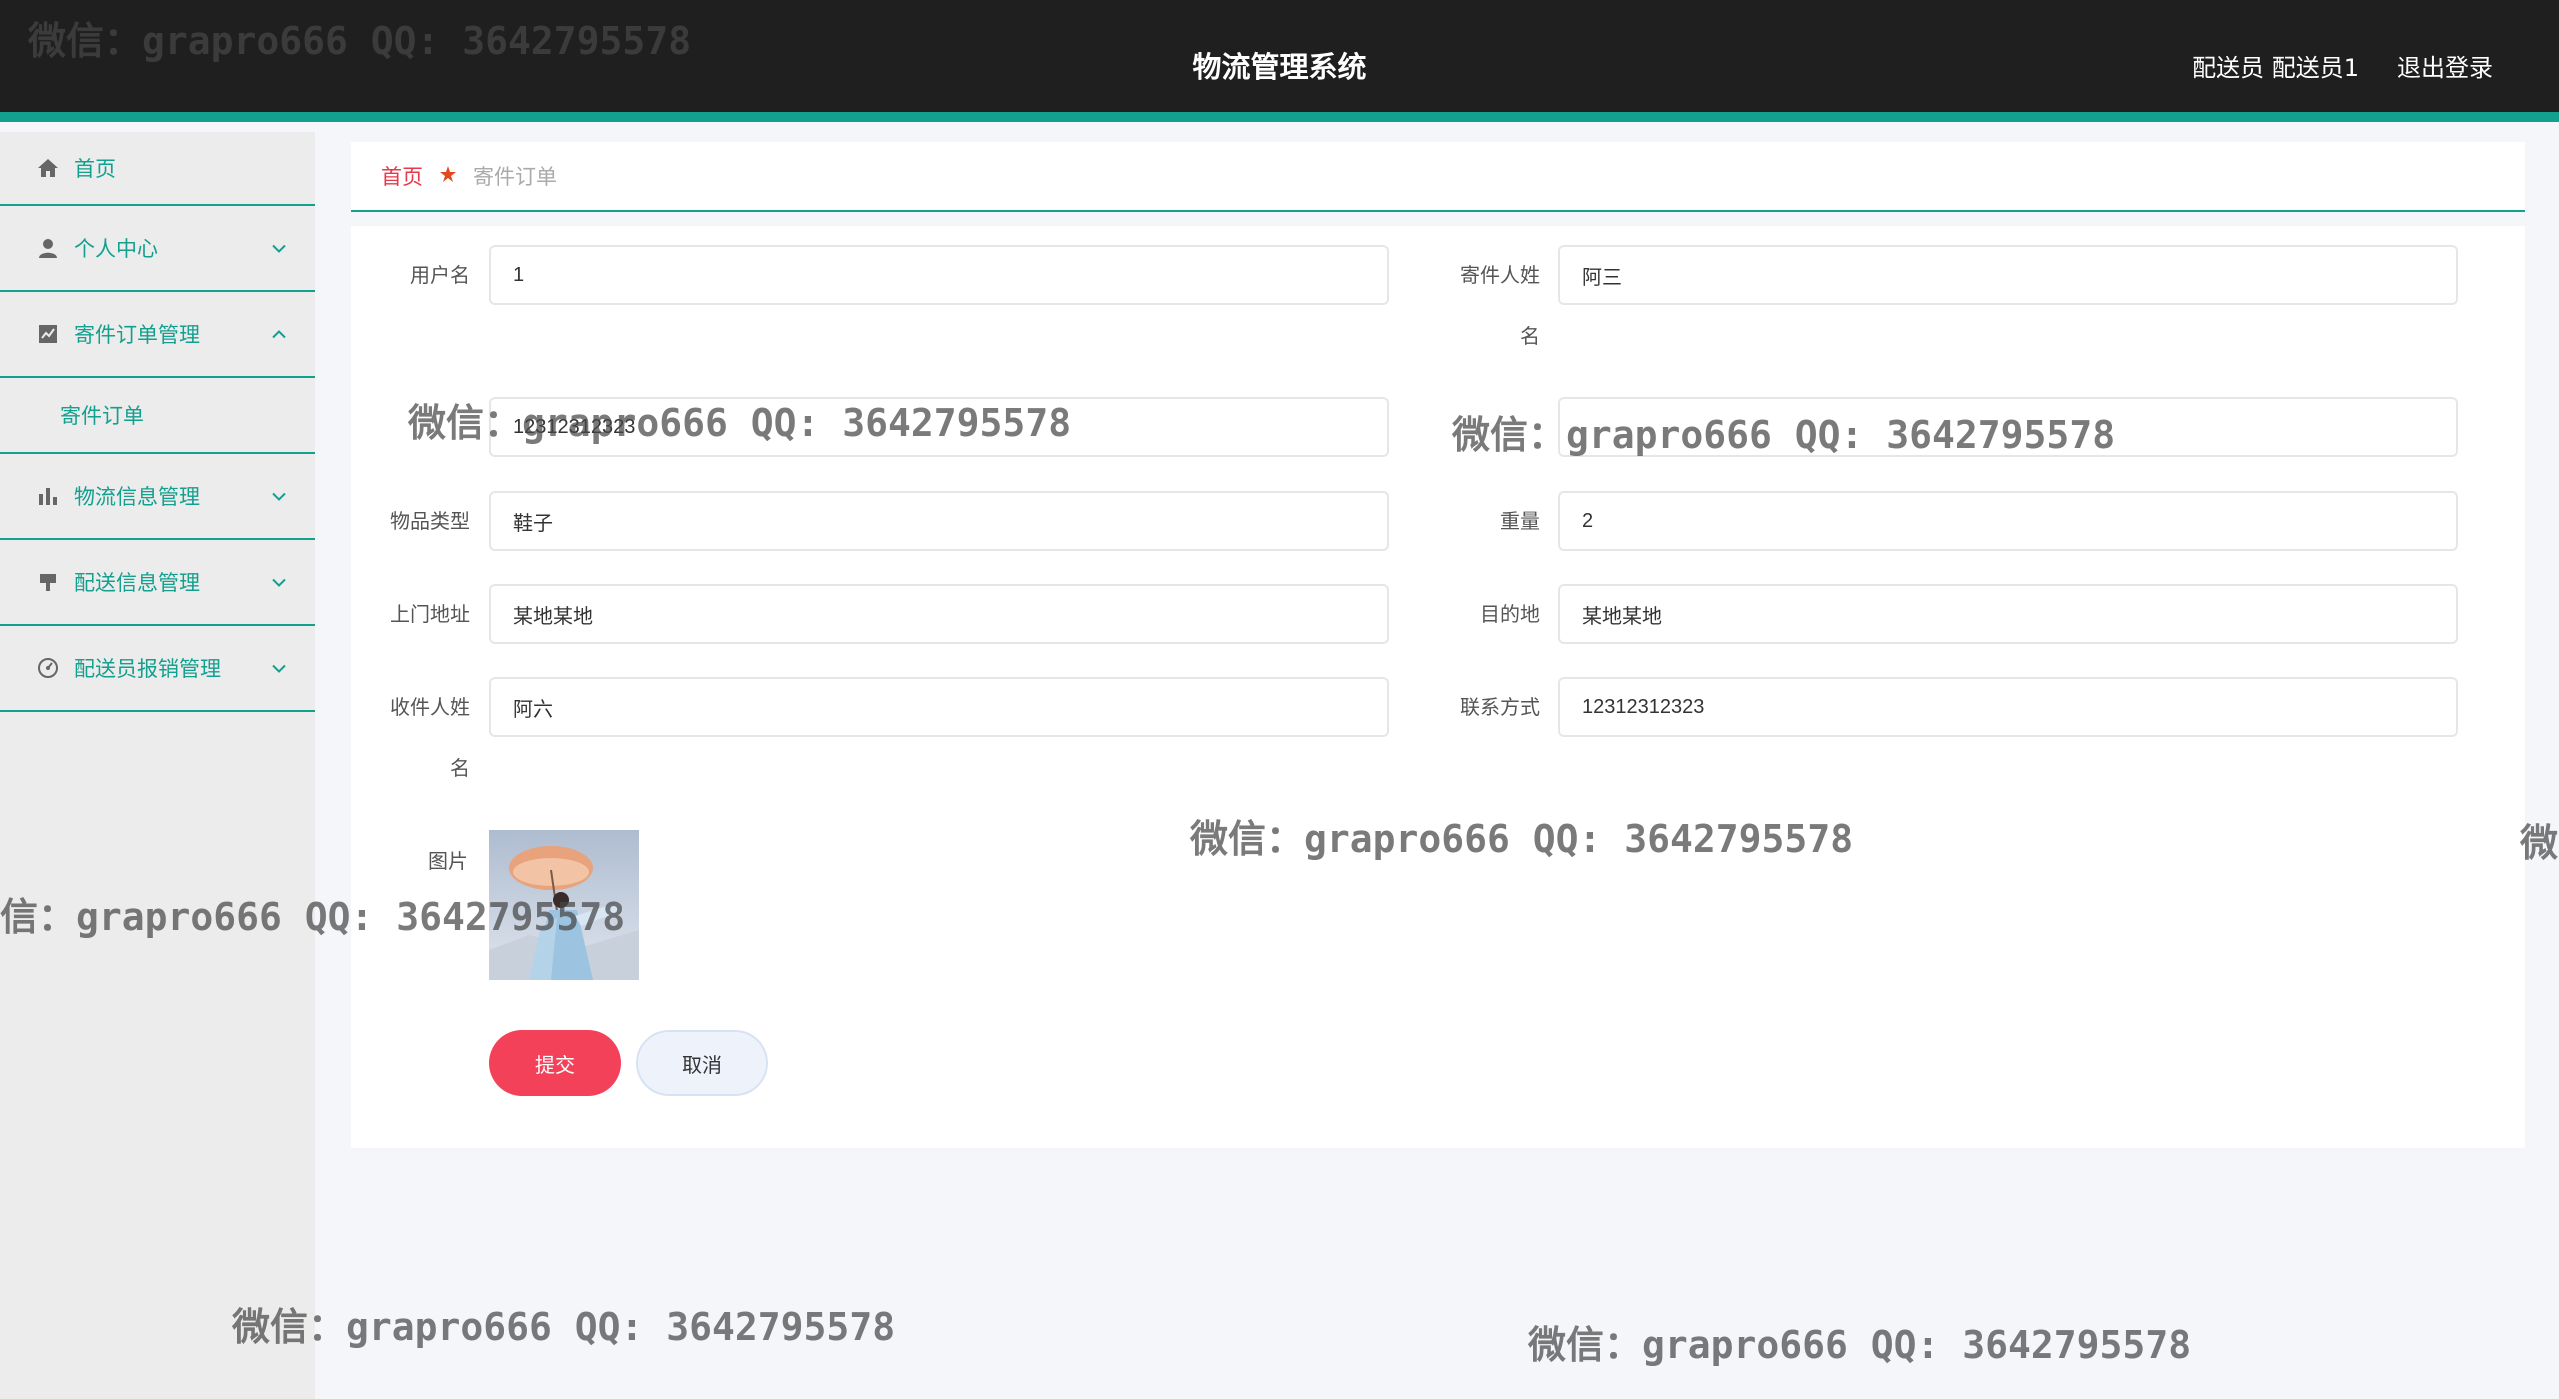 This screenshot has height=1399, width=2559. Describe the element at coordinates (939, 521) in the screenshot. I see `item-type-input: 鞋子` at that location.